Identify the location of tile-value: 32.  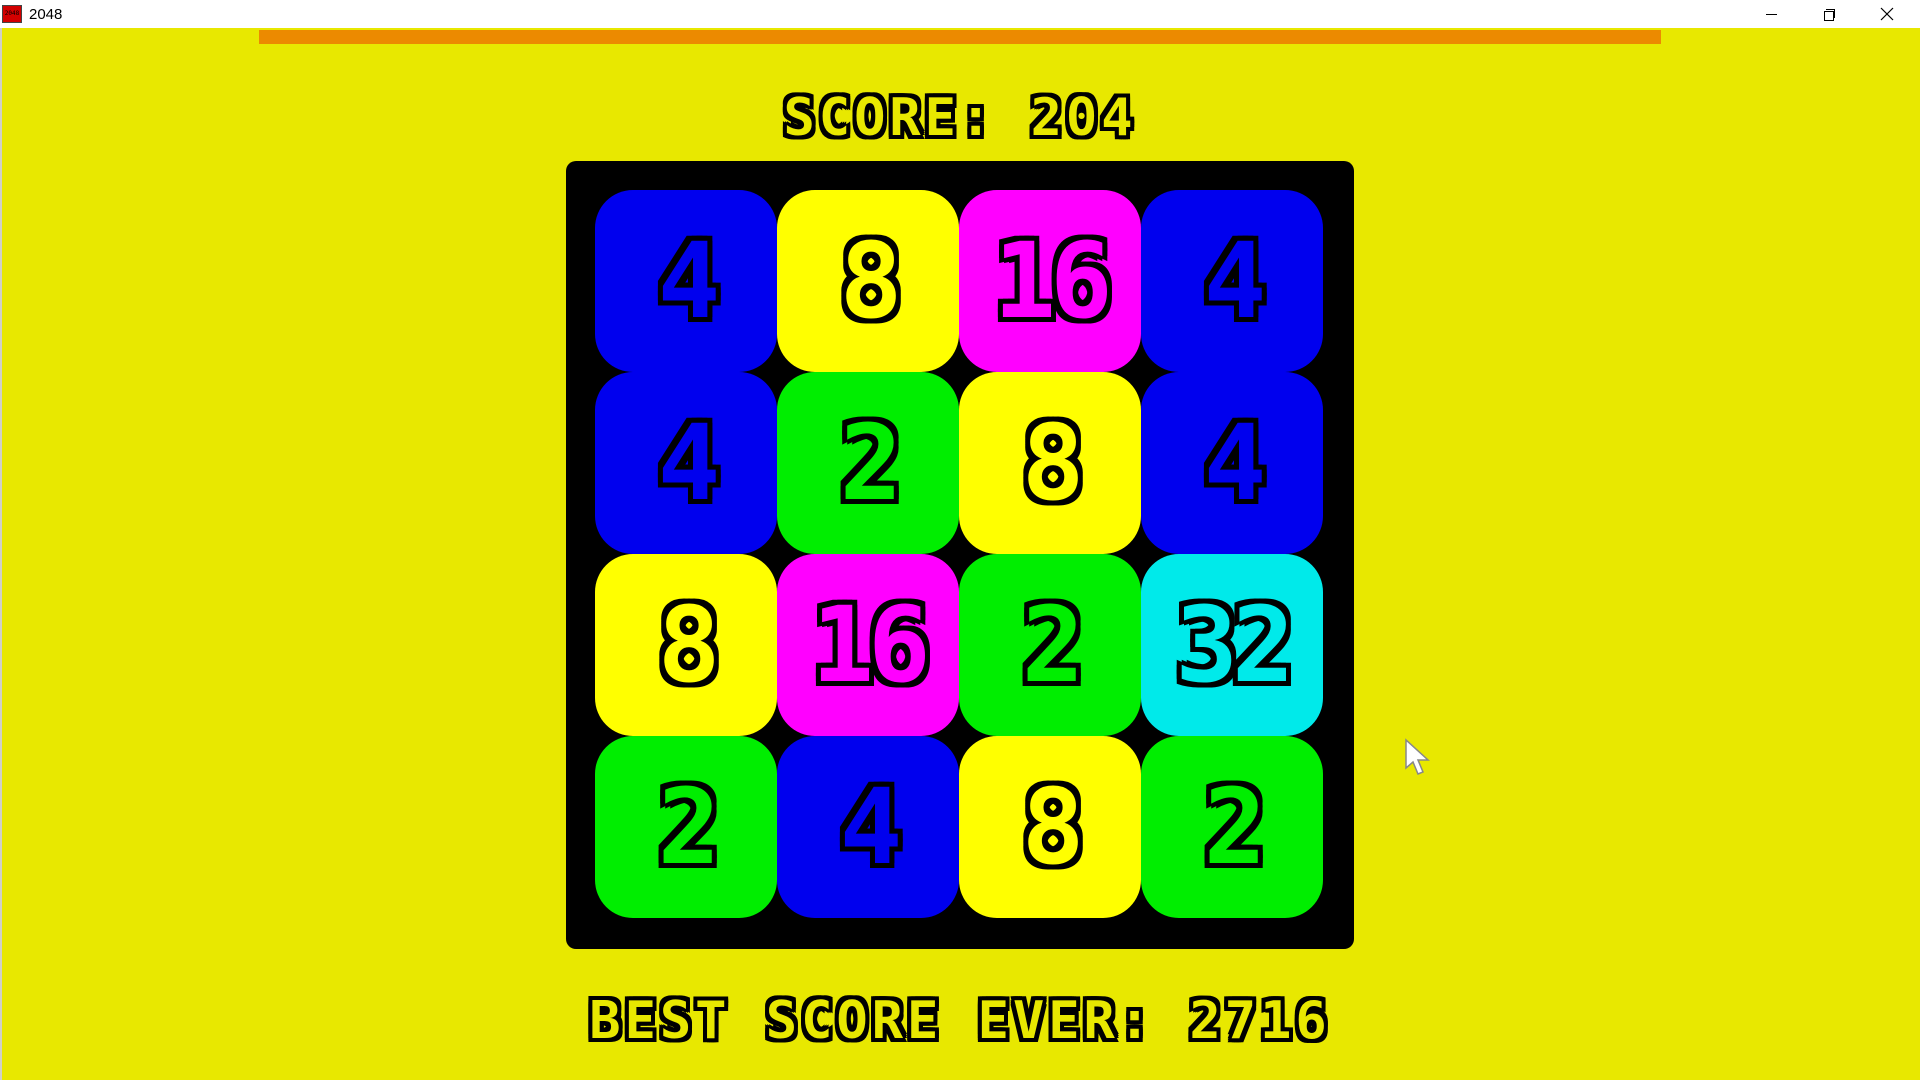
(1234, 645).